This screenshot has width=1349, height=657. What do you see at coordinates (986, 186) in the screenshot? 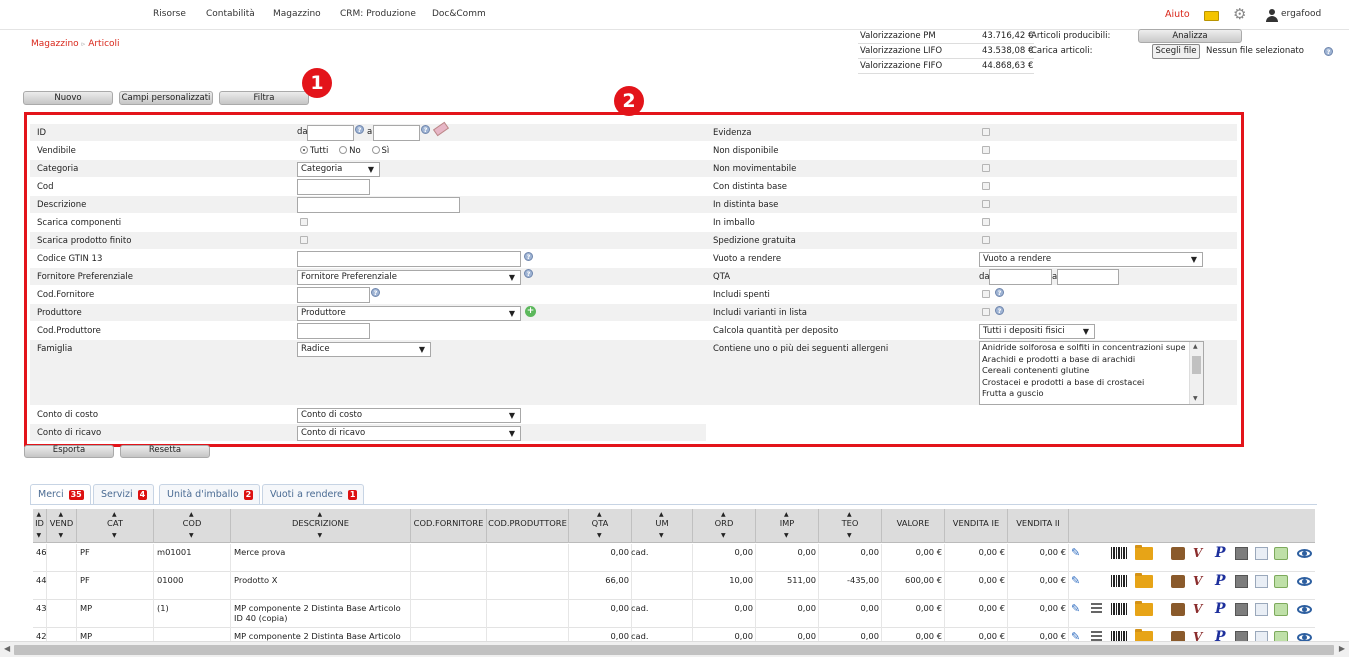
I see `with-bom-checkbox` at bounding box center [986, 186].